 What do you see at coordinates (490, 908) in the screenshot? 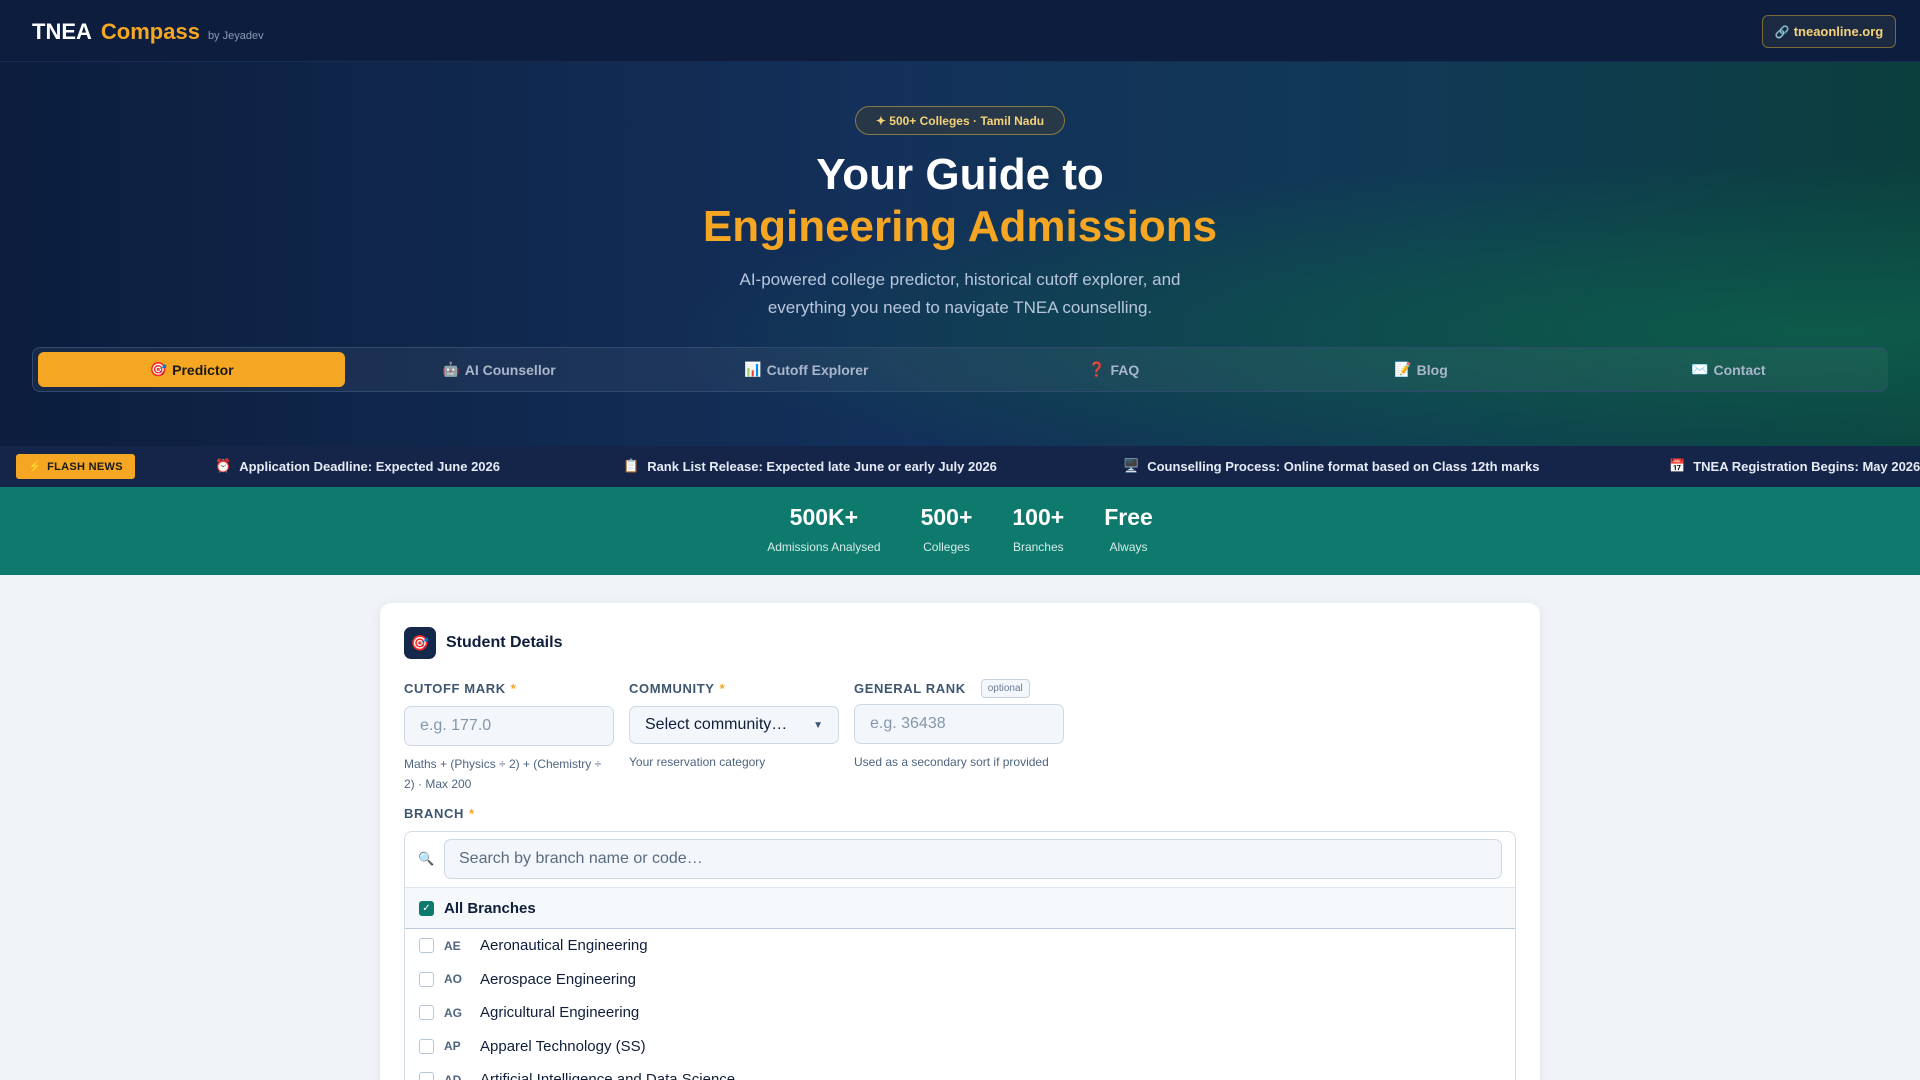
I see `all-branches-label: All Branches` at bounding box center [490, 908].